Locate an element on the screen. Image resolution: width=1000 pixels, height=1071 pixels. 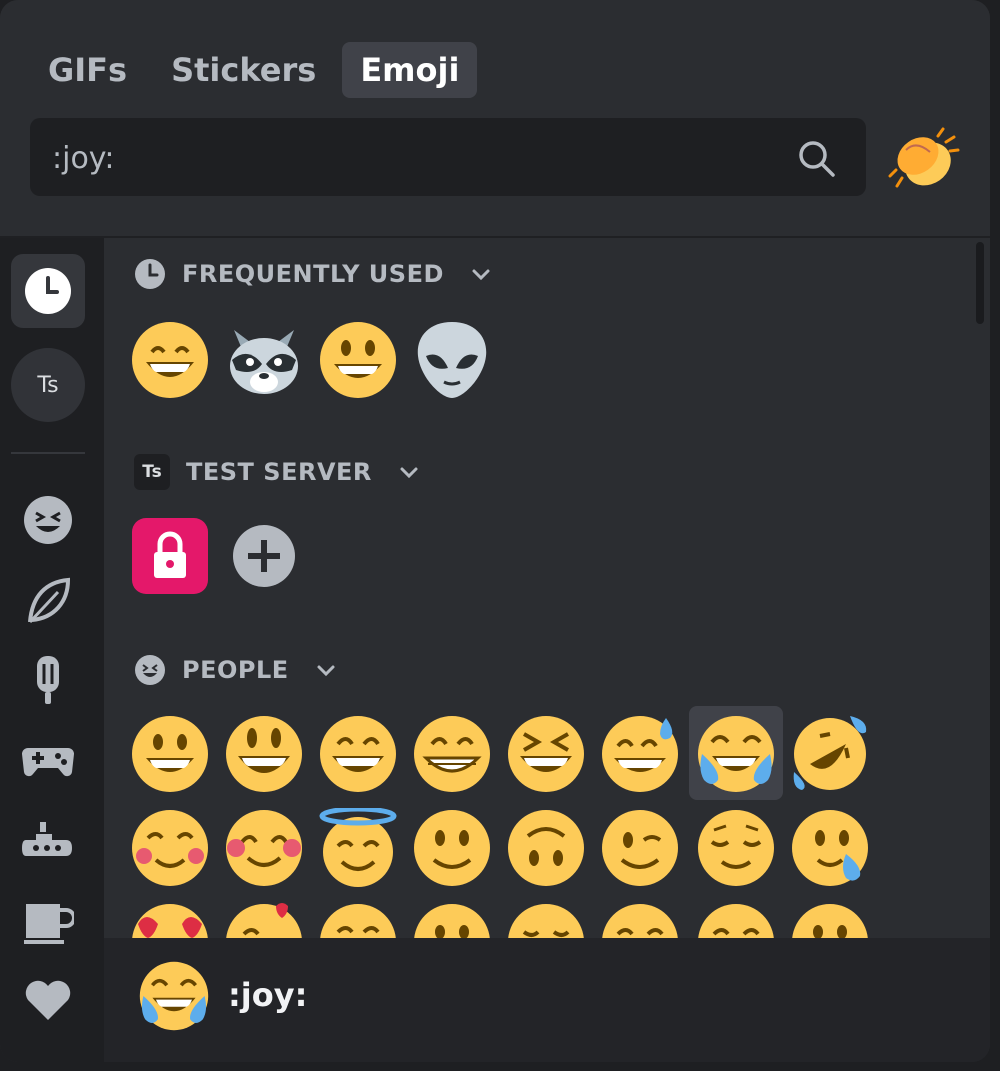
emoji-relaxed is located at coordinates (170, 848).